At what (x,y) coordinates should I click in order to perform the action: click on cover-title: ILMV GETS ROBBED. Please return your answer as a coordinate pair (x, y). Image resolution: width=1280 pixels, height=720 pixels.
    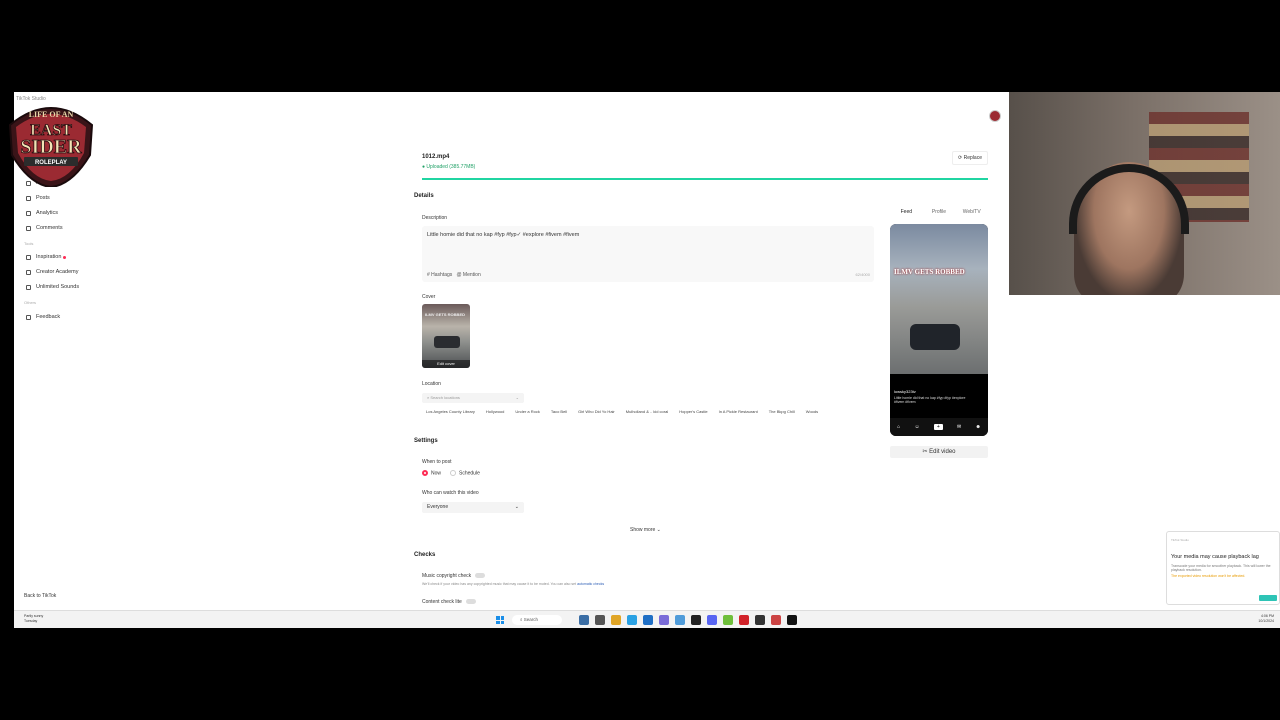
    Looking at the image, I should click on (445, 314).